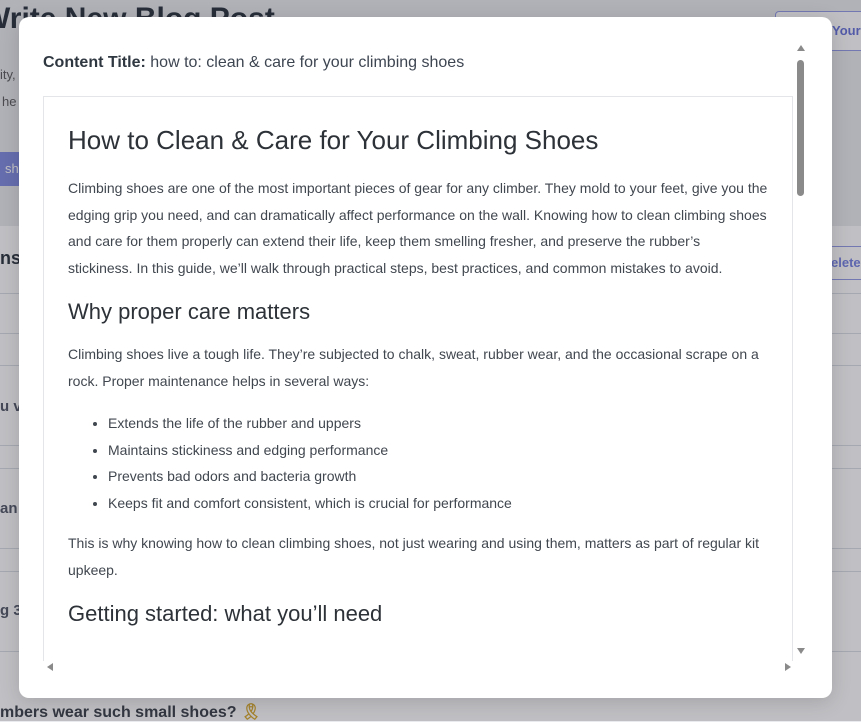 The height and width of the screenshot is (722, 861). What do you see at coordinates (50, 667) in the screenshot?
I see `scroll-left-icon` at bounding box center [50, 667].